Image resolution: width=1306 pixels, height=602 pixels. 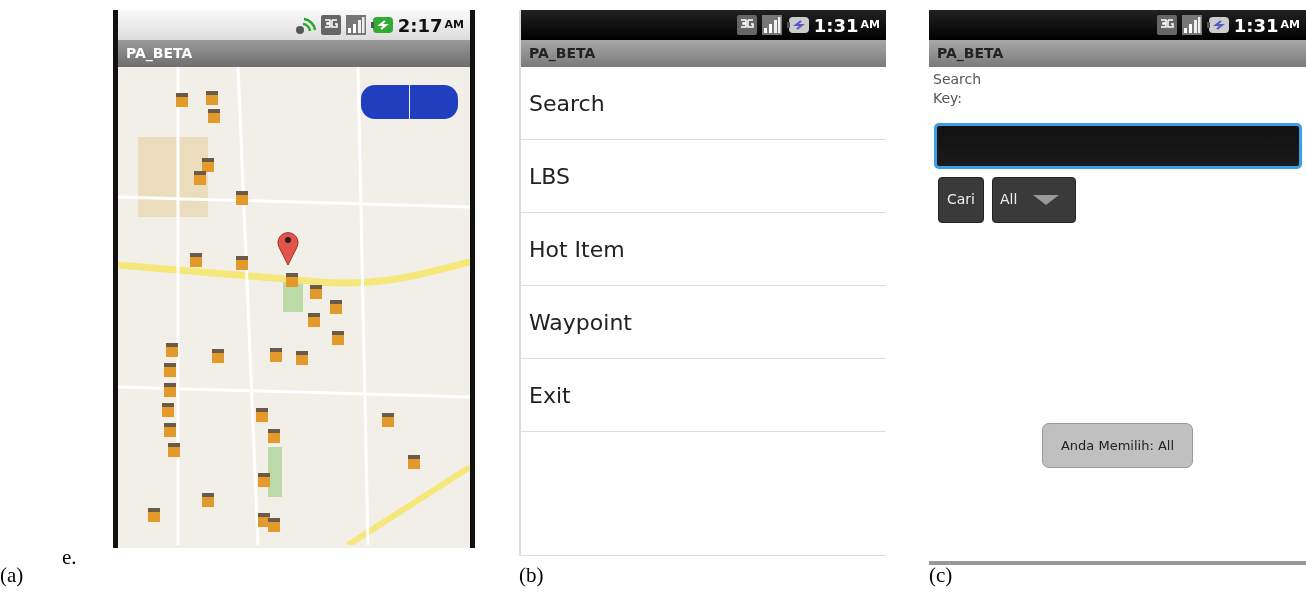 I want to click on menu-item: Waypoint, so click(x=703, y=322).